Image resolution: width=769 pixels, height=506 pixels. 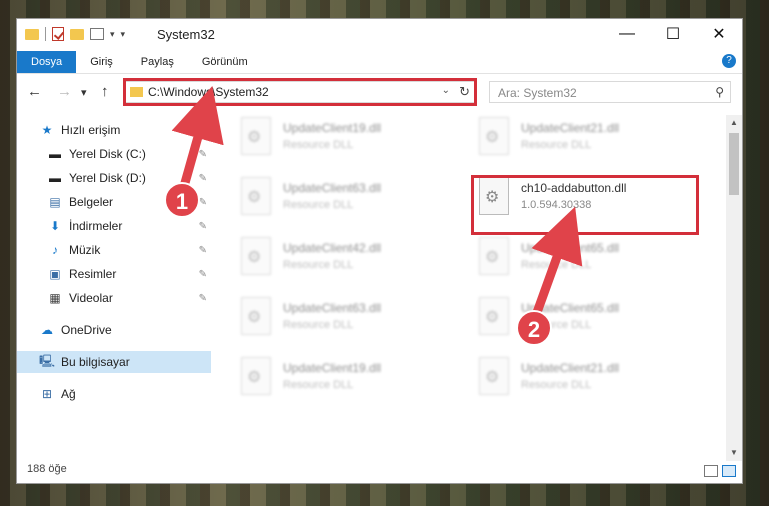 What do you see at coordinates (157, 62) in the screenshot?
I see `tab-paylas: Paylaş` at bounding box center [157, 62].